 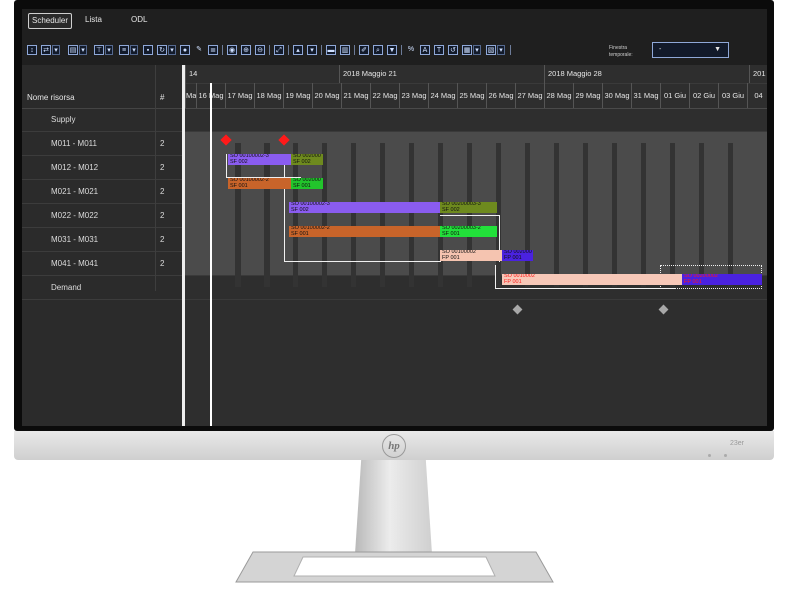 I want to click on layout-icon: ▥, so click(x=345, y=50).